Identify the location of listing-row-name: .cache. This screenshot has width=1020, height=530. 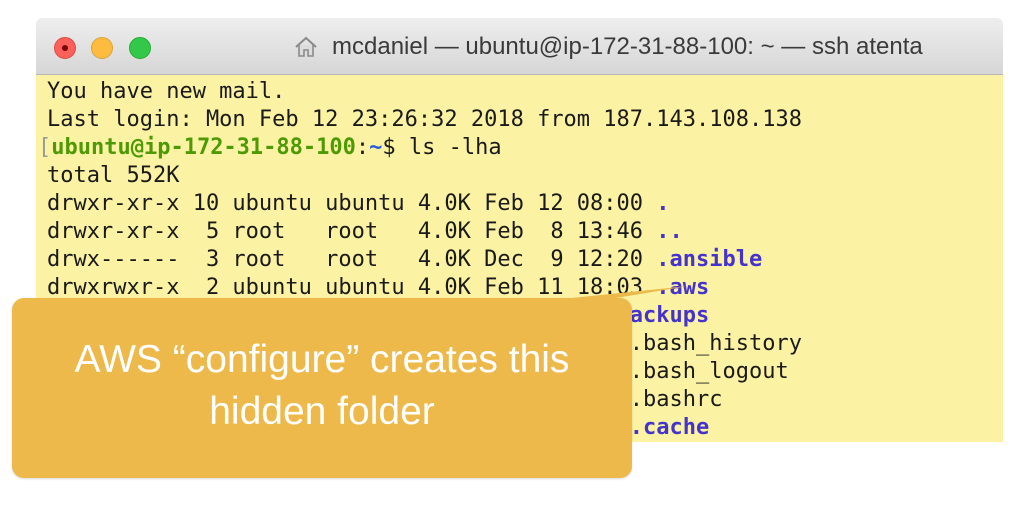
(669, 427).